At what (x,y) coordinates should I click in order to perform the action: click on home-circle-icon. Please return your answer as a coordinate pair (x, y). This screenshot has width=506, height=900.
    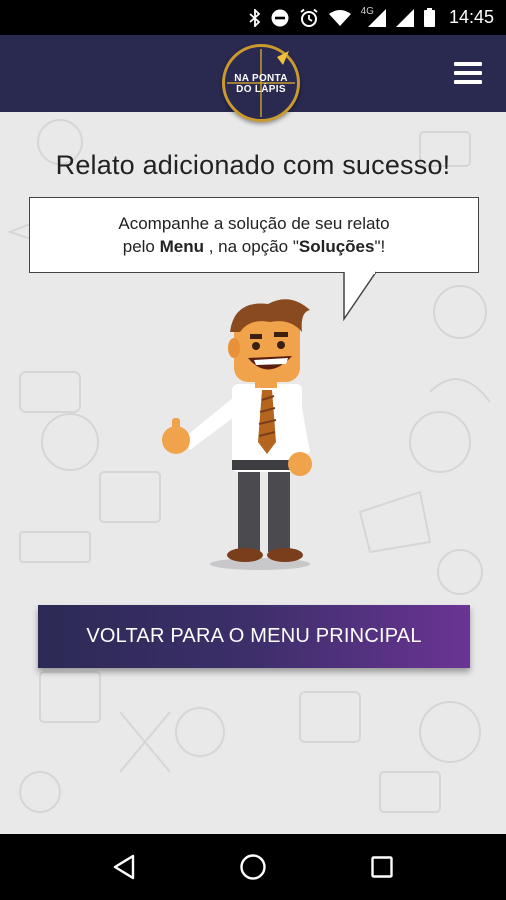
    Looking at the image, I should click on (253, 867).